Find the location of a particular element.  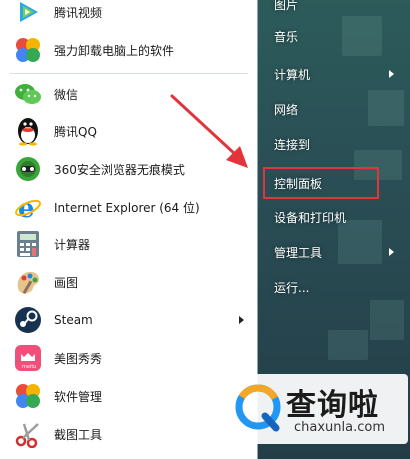

program-item-tencent-video: 腾讯视频 is located at coordinates (129, 15).